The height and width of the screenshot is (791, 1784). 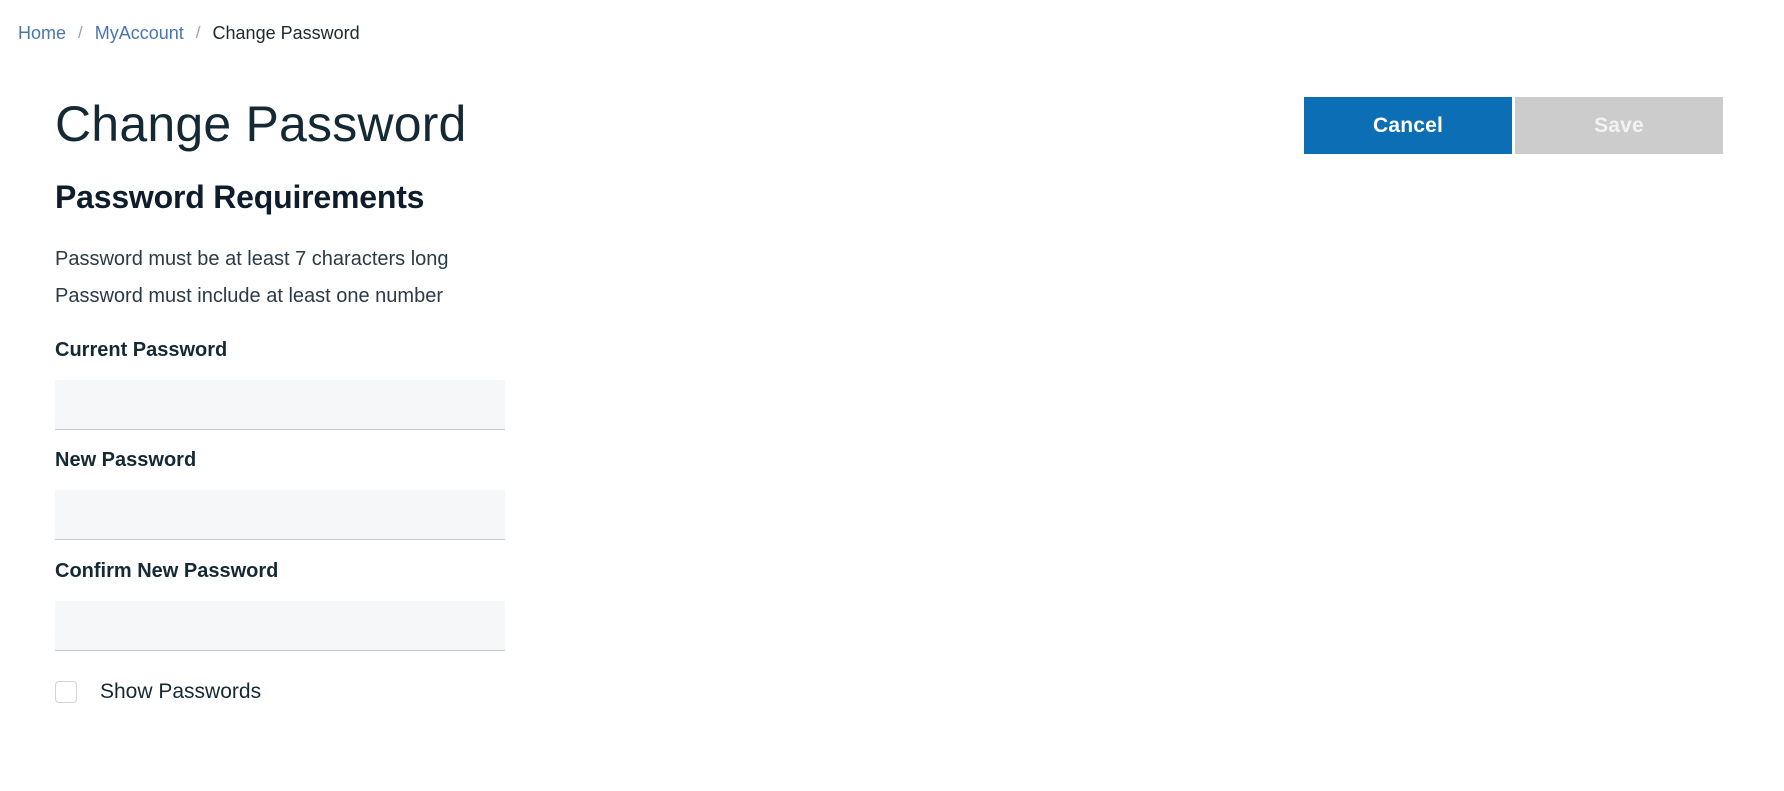 What do you see at coordinates (1408, 125) in the screenshot?
I see `cancel-button: Cancel` at bounding box center [1408, 125].